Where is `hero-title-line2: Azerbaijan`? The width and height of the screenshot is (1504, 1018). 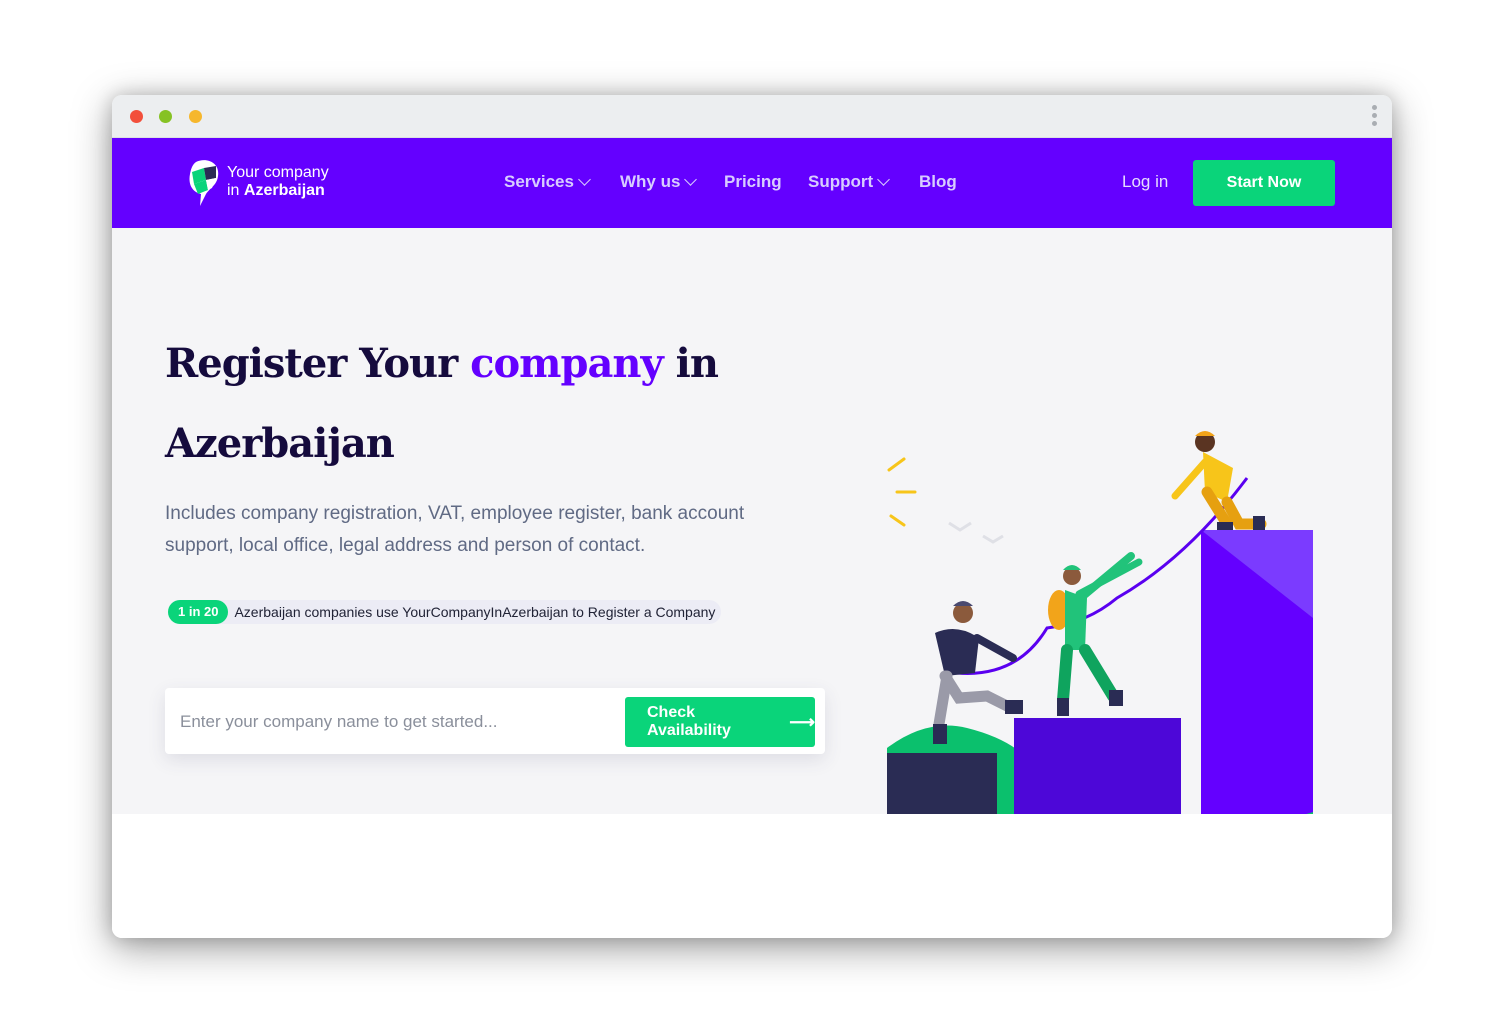
hero-title-line2: Azerbaijan is located at coordinates (280, 443).